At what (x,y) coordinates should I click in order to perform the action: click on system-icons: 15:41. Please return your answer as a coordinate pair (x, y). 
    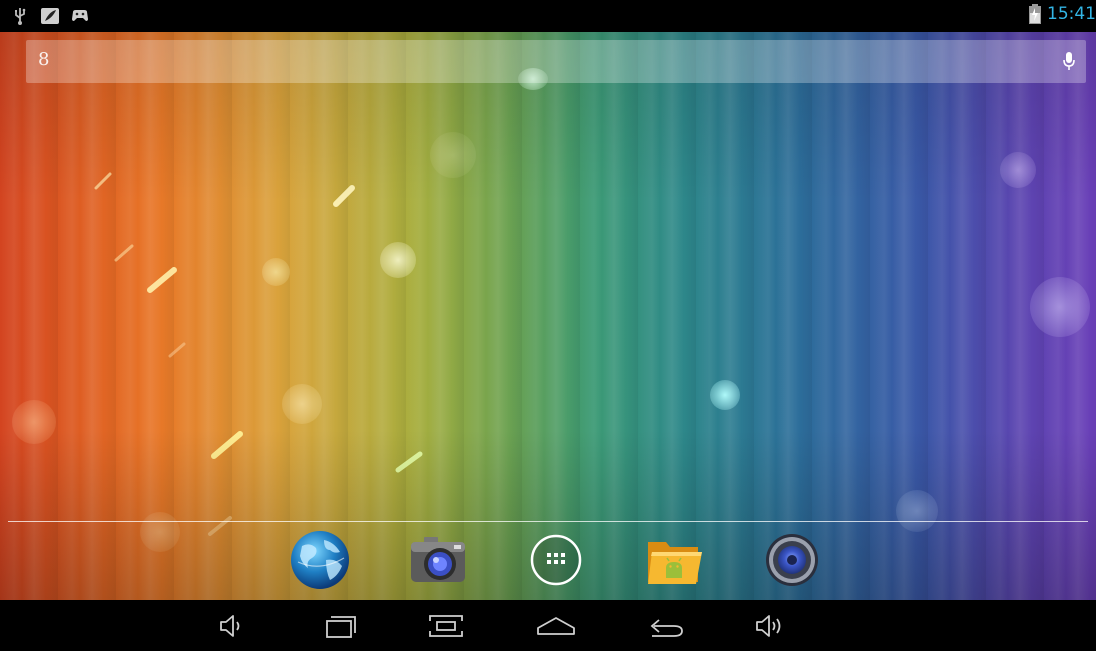
    Looking at the image, I should click on (1062, 14).